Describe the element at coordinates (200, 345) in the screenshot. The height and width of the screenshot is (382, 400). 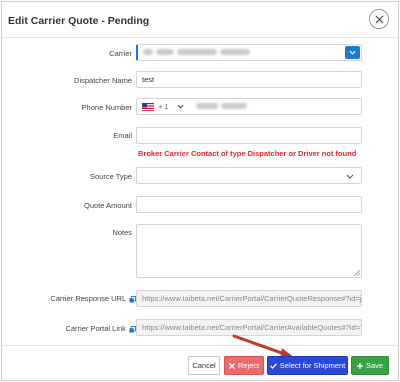
I see `footer-divider` at that location.